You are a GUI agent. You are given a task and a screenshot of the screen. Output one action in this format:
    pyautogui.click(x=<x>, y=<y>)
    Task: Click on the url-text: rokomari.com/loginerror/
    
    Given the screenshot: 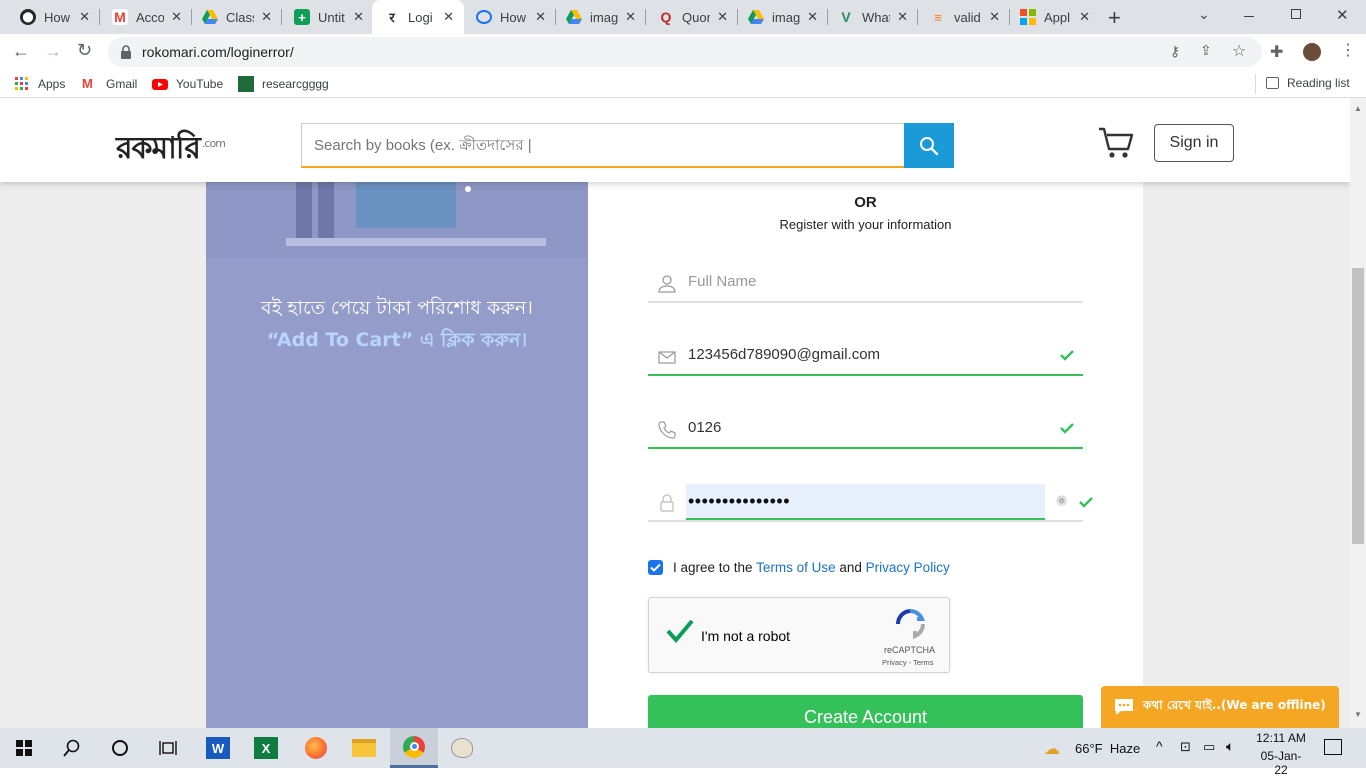 What is the action you would take?
    pyautogui.click(x=218, y=52)
    